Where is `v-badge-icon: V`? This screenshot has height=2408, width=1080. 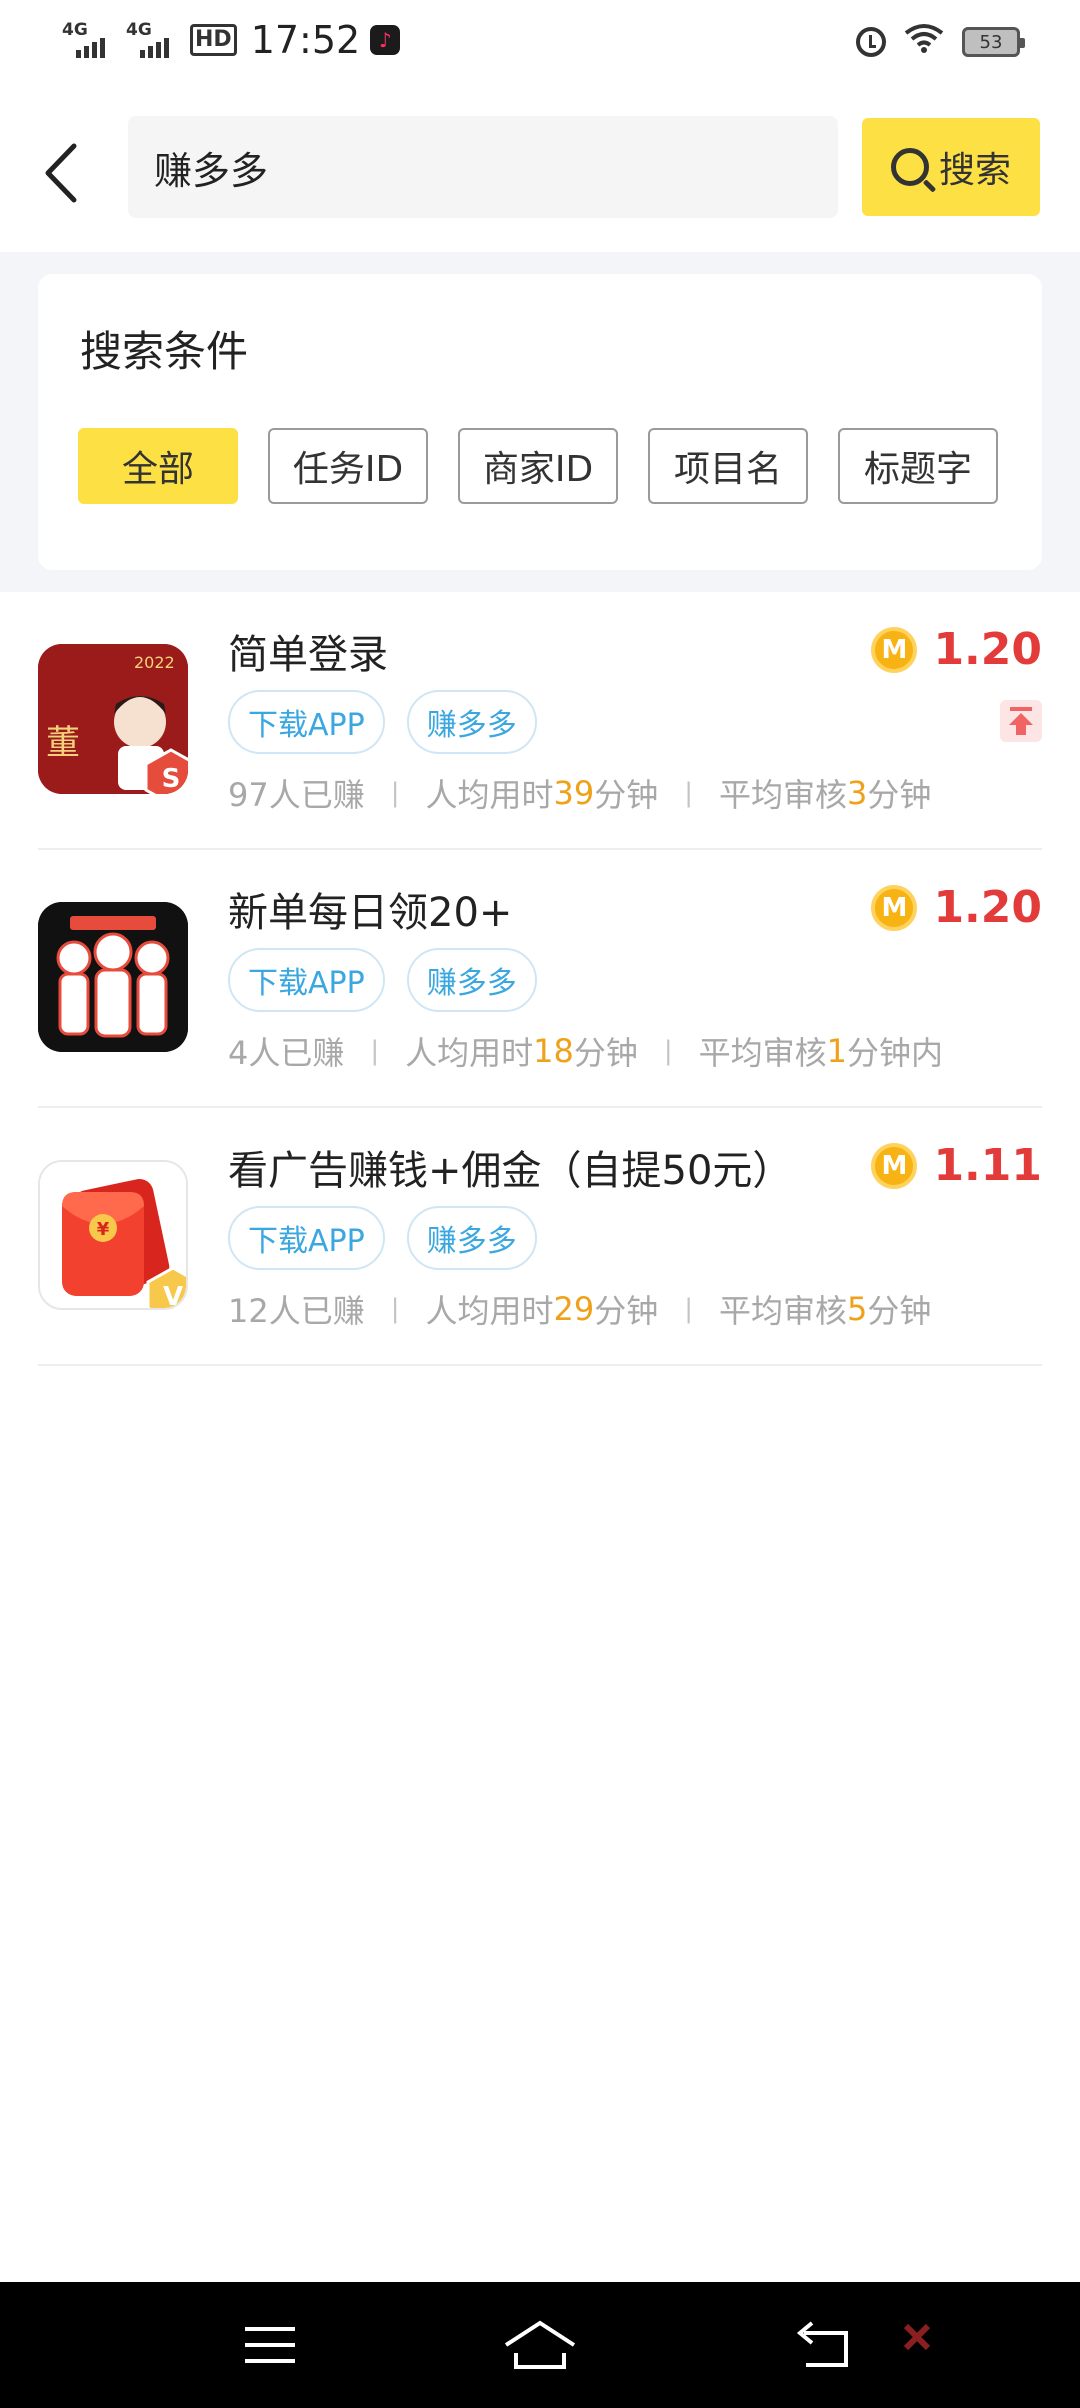
v-badge-icon: V is located at coordinates (166, 1288).